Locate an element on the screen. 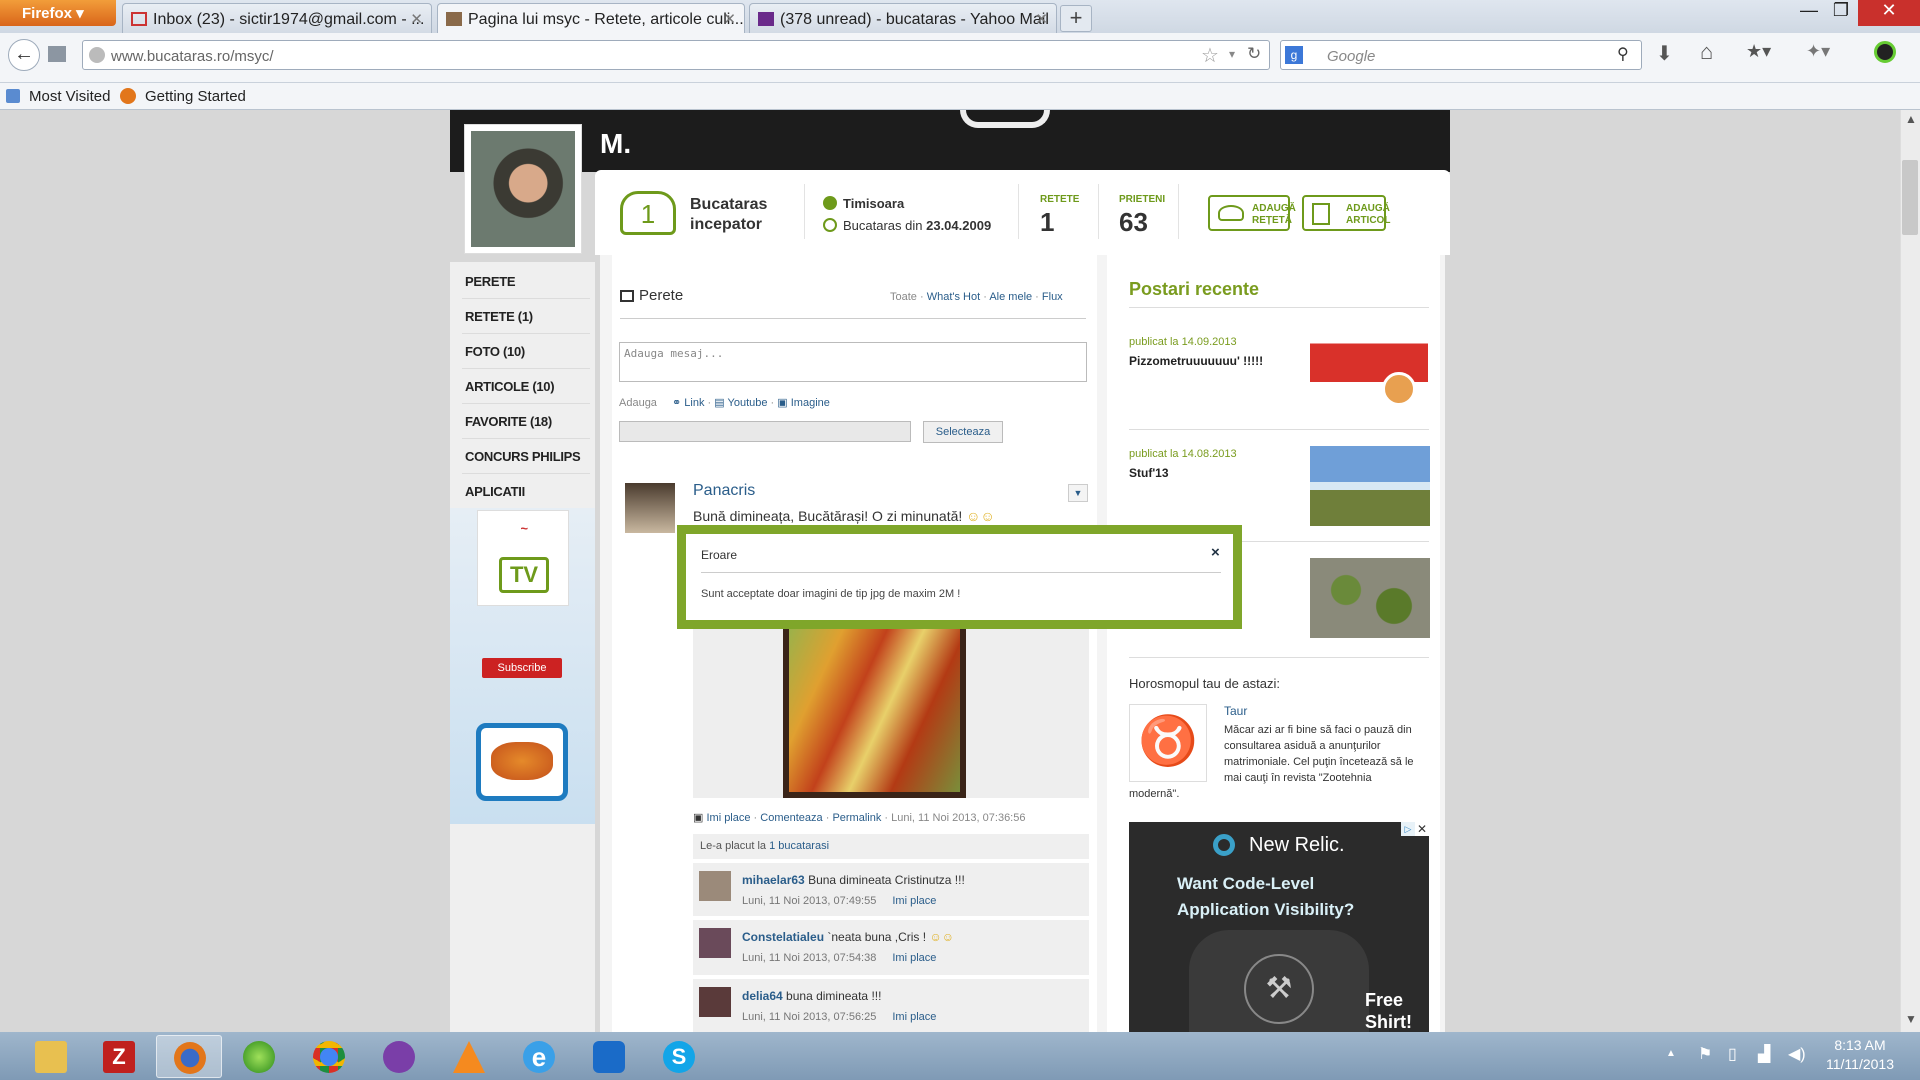 This screenshot has width=1920, height=1080. search-icon: ⚲ is located at coordinates (1623, 54).